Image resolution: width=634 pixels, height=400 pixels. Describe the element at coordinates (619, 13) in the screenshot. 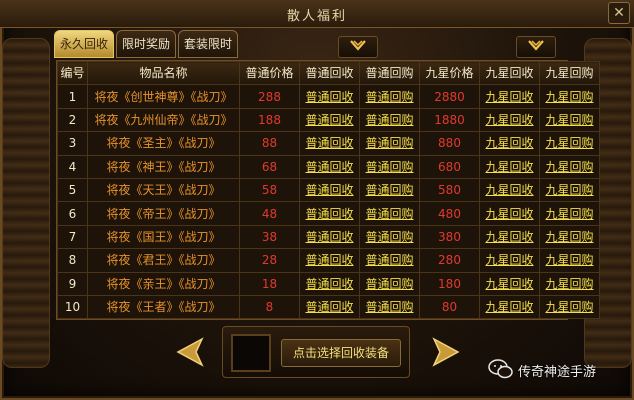

I see `close-icon: ✕` at that location.